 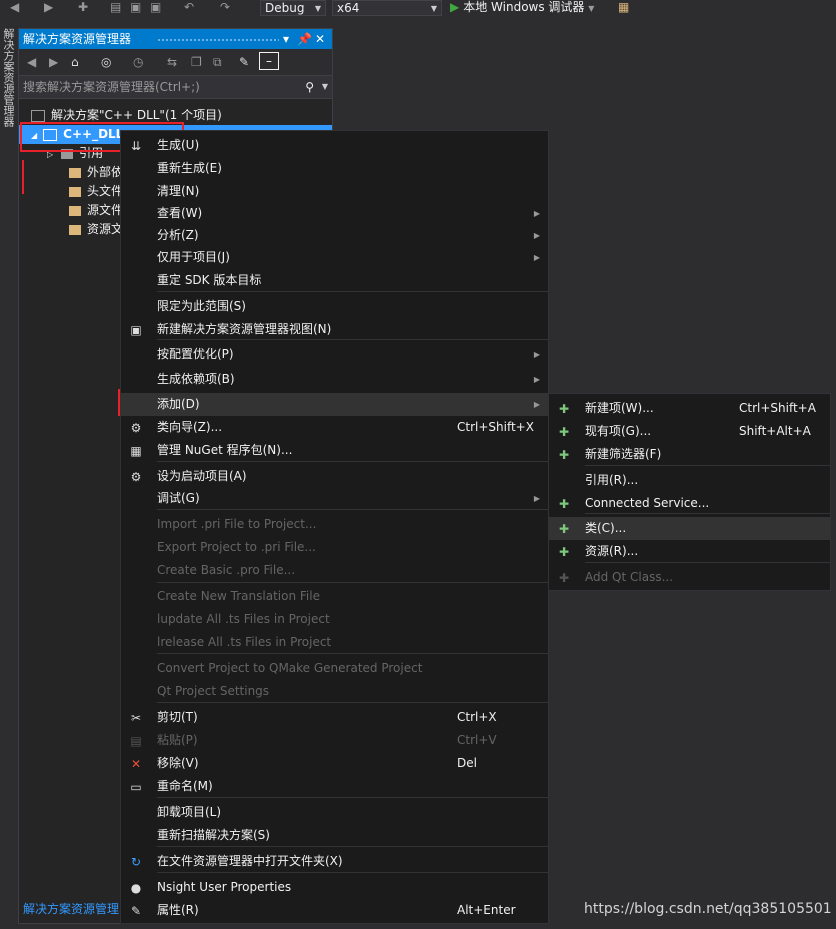 I want to click on side-tab-solution-explorer: 解决方案资源管理器, so click(x=7, y=78).